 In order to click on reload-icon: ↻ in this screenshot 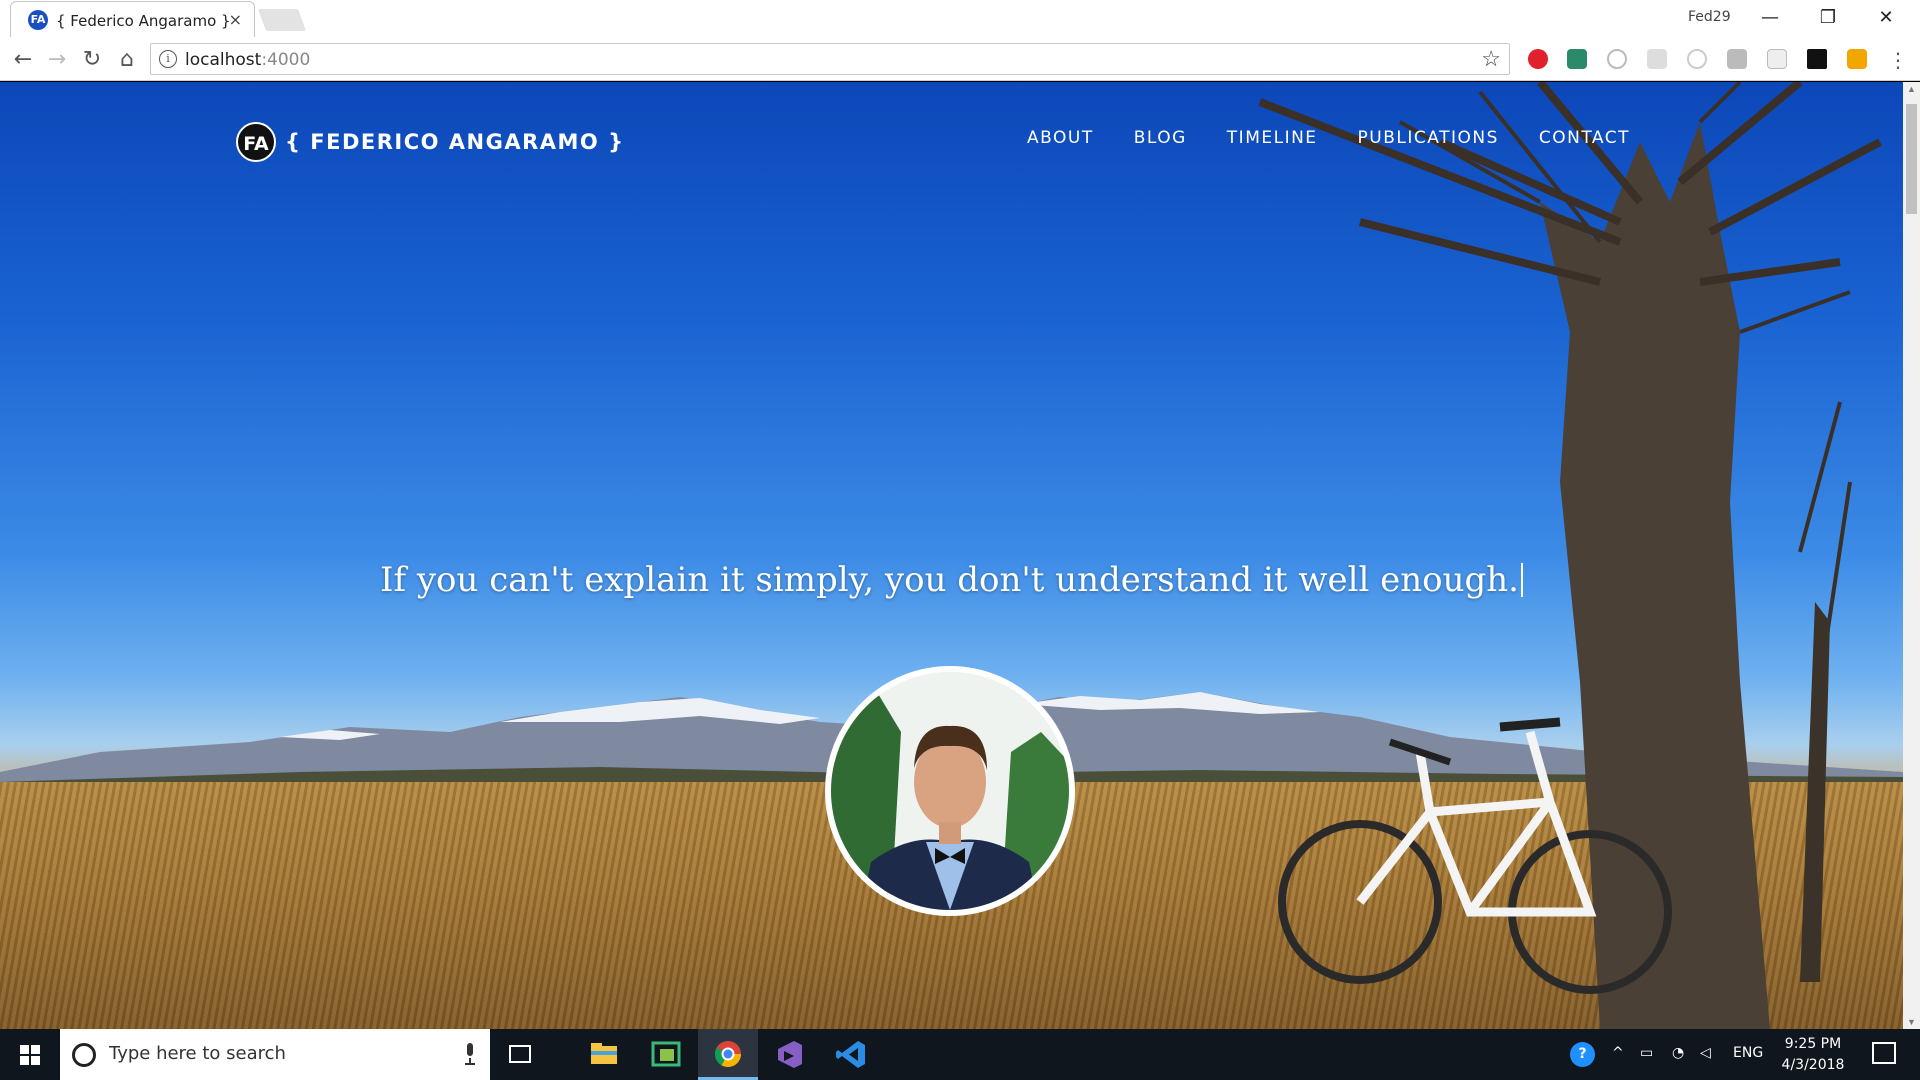, I will do `click(92, 60)`.